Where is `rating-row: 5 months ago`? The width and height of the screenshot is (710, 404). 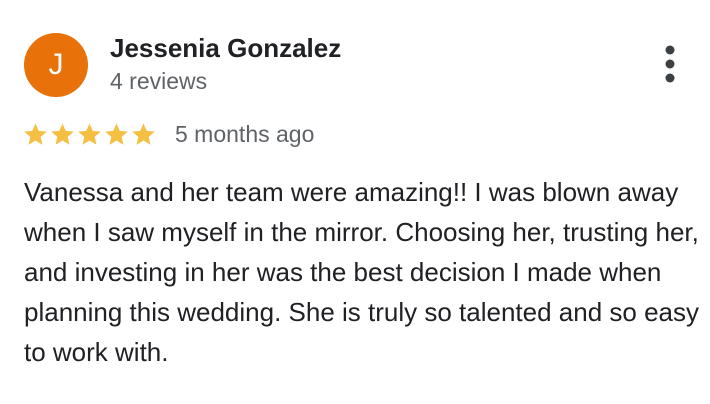 rating-row: 5 months ago is located at coordinates (168, 134).